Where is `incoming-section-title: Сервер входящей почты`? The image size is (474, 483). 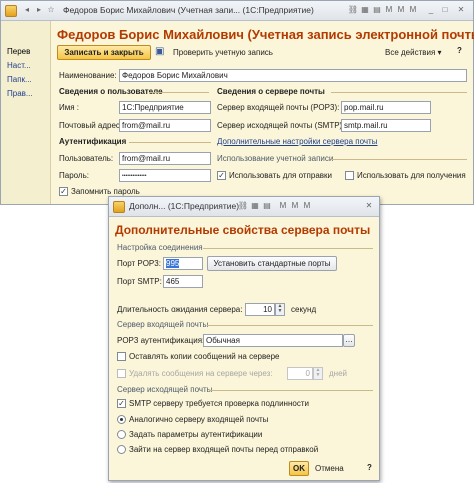 incoming-section-title: Сервер входящей почты is located at coordinates (163, 324).